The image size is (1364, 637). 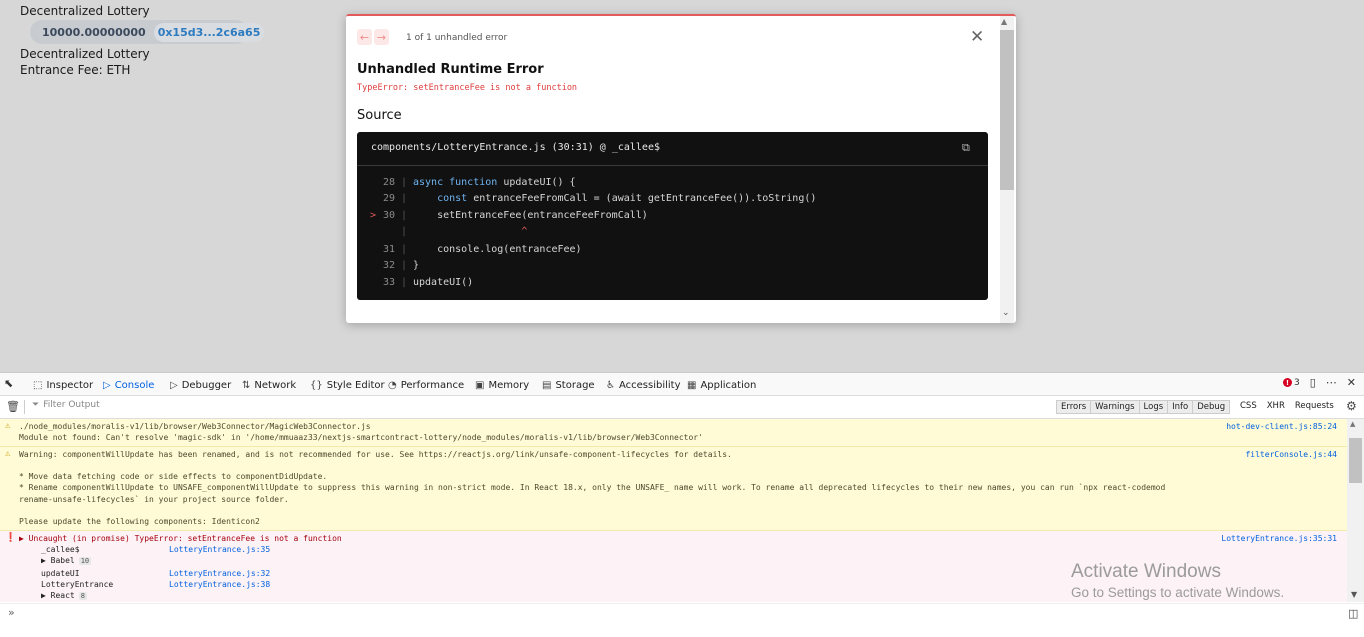 I want to click on error-source-link: LotteryEntrance.js:35:31, so click(x=1279, y=538).